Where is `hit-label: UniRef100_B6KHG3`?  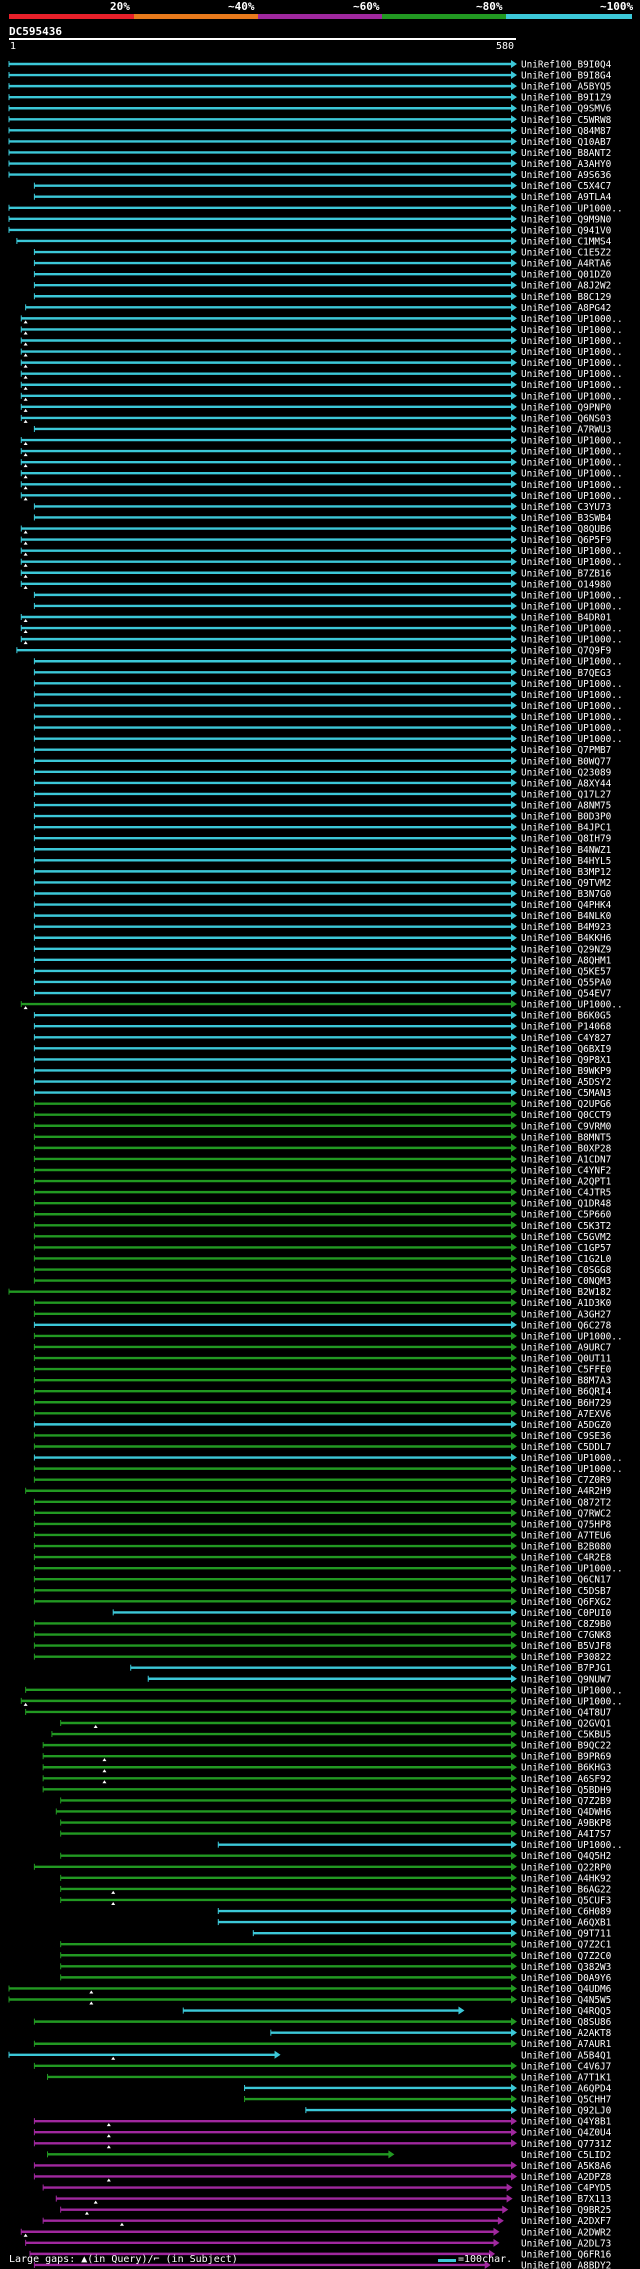 hit-label: UniRef100_B6KHG3 is located at coordinates (566, 1768).